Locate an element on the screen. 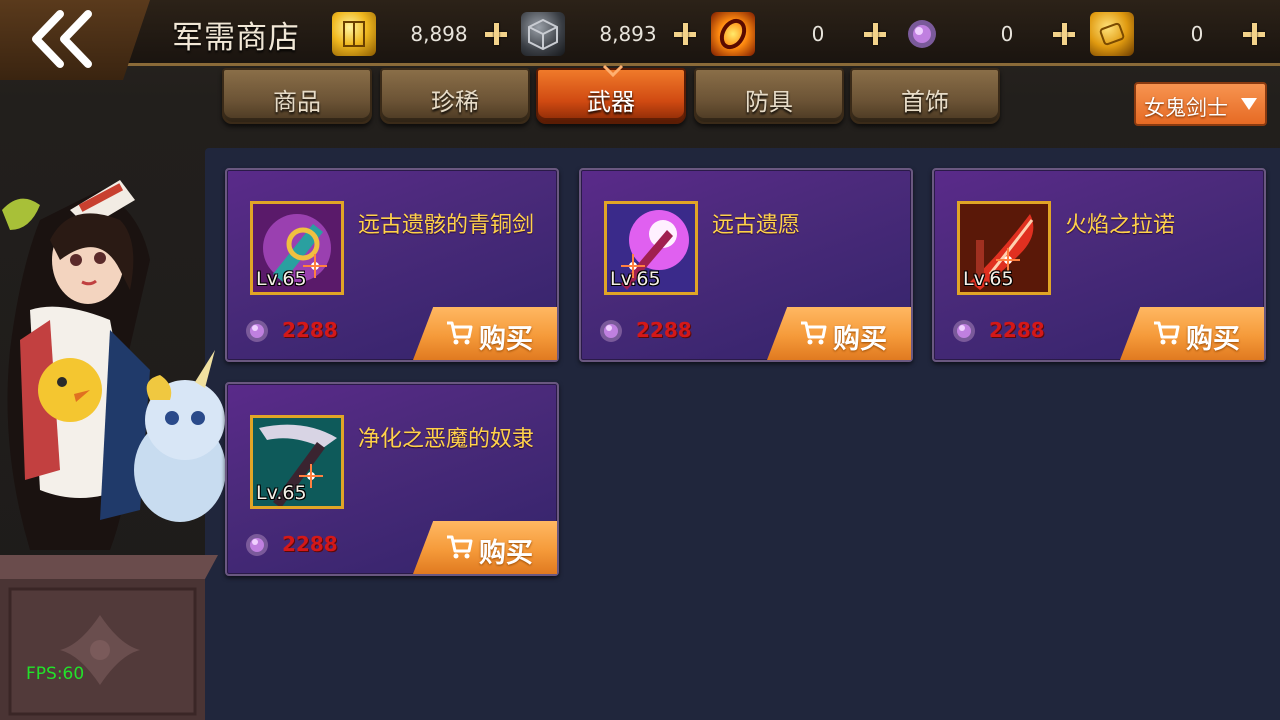 The width and height of the screenshot is (1280, 720). tab-rare: 珍稀 is located at coordinates (455, 96).